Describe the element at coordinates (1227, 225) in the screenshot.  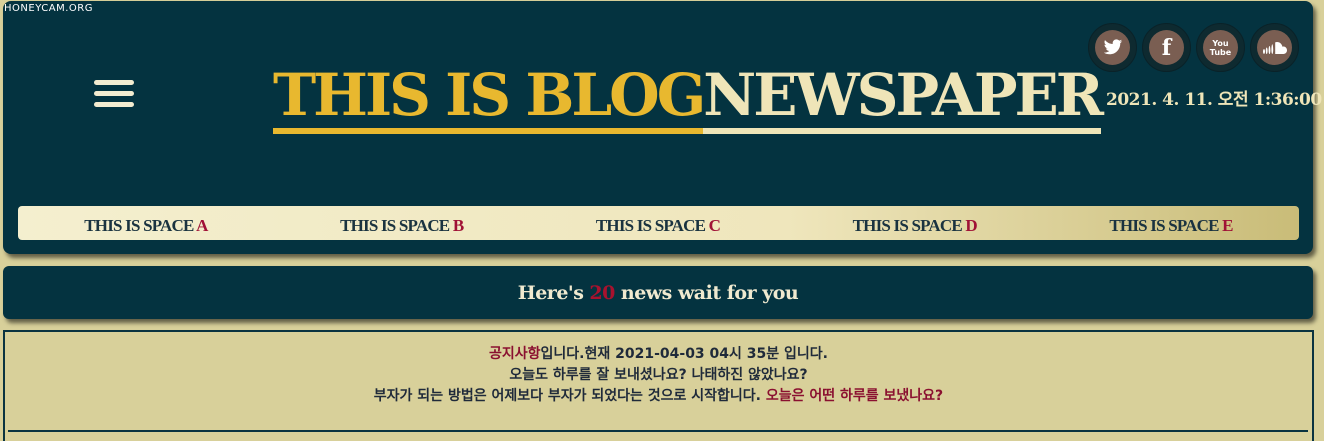
I see `nav-letter: E` at that location.